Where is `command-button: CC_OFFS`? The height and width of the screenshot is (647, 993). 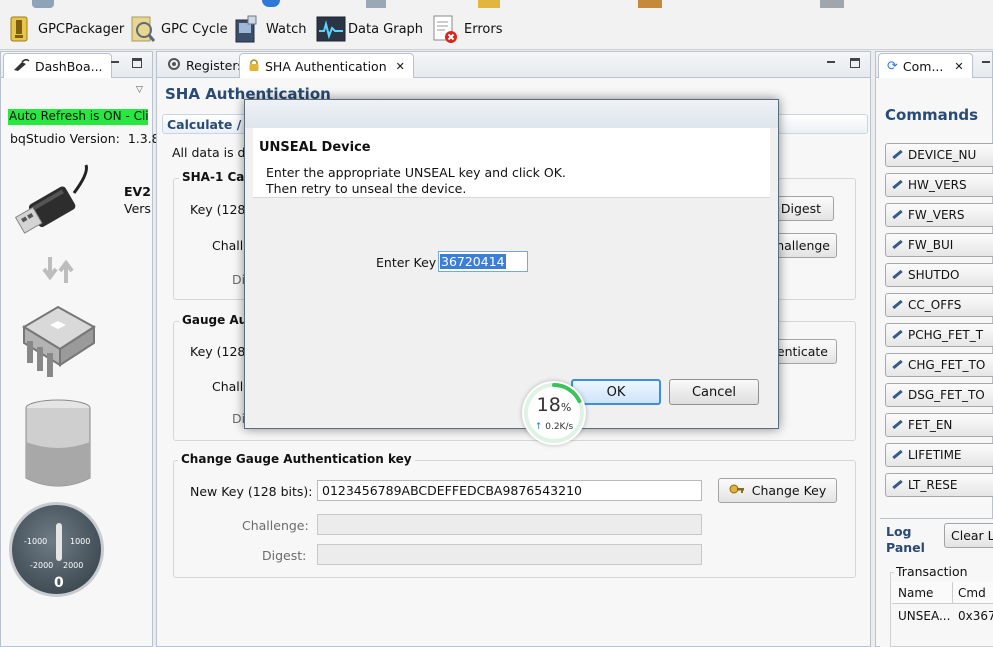 command-button: CC_OFFS is located at coordinates (939, 305).